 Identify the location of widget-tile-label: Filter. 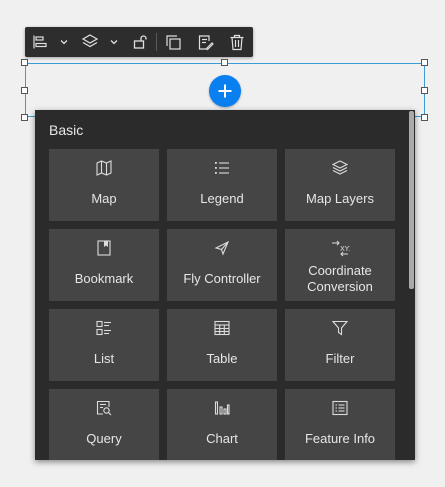
(340, 358).